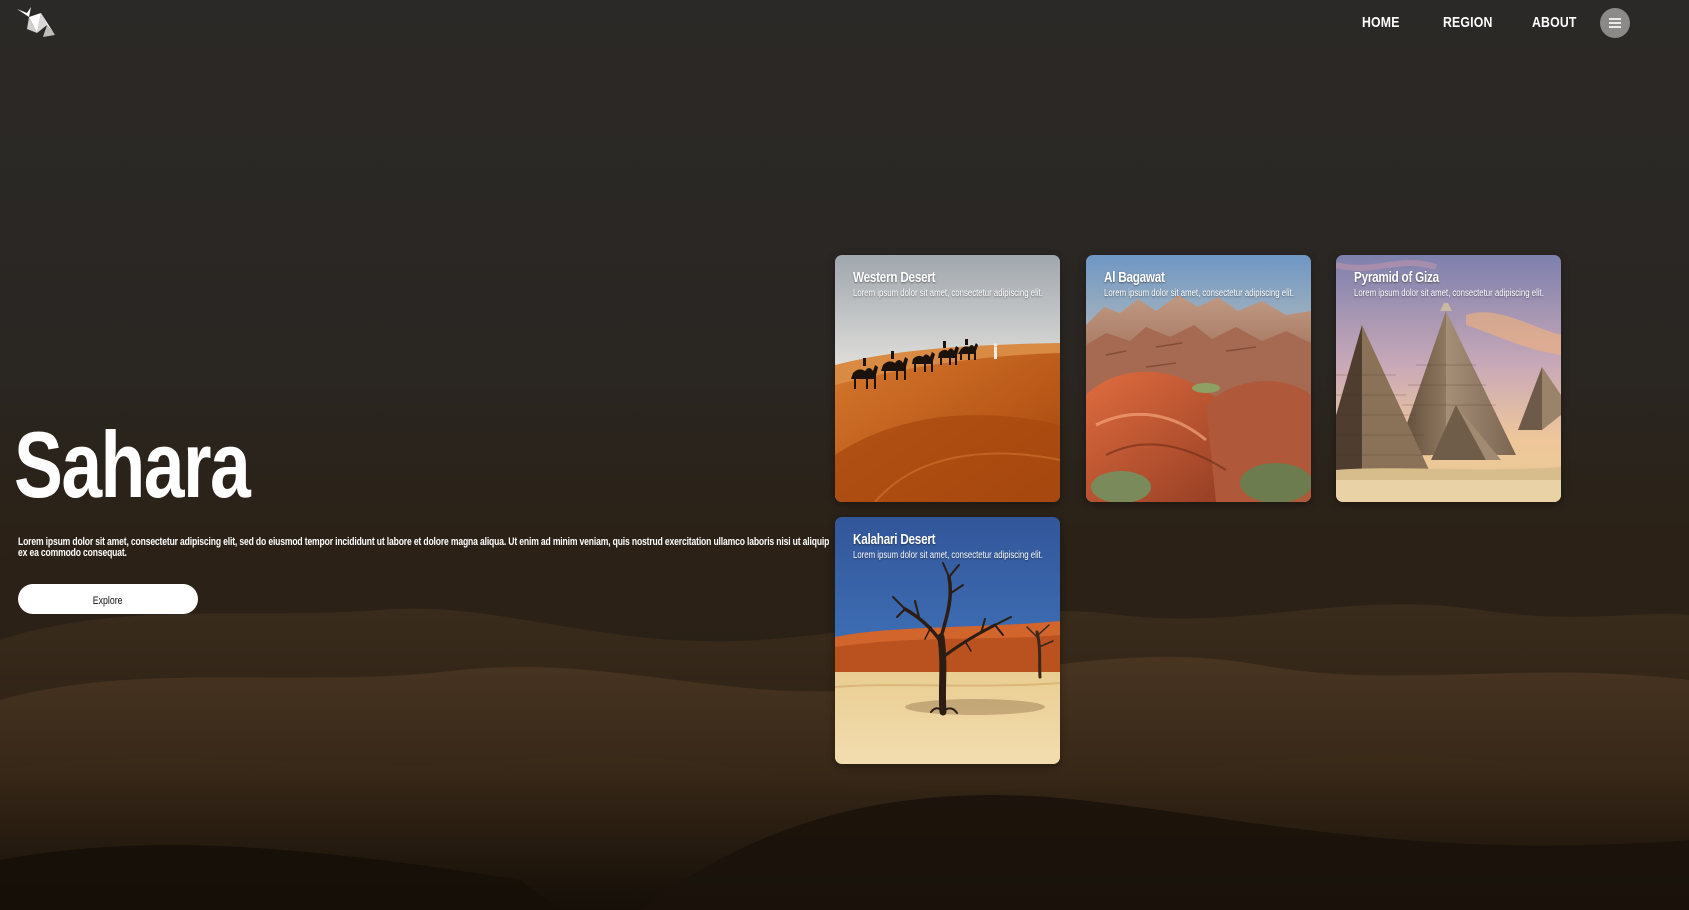 The width and height of the screenshot is (1689, 910). Describe the element at coordinates (132, 464) in the screenshot. I see `hero-title: Sahara` at that location.